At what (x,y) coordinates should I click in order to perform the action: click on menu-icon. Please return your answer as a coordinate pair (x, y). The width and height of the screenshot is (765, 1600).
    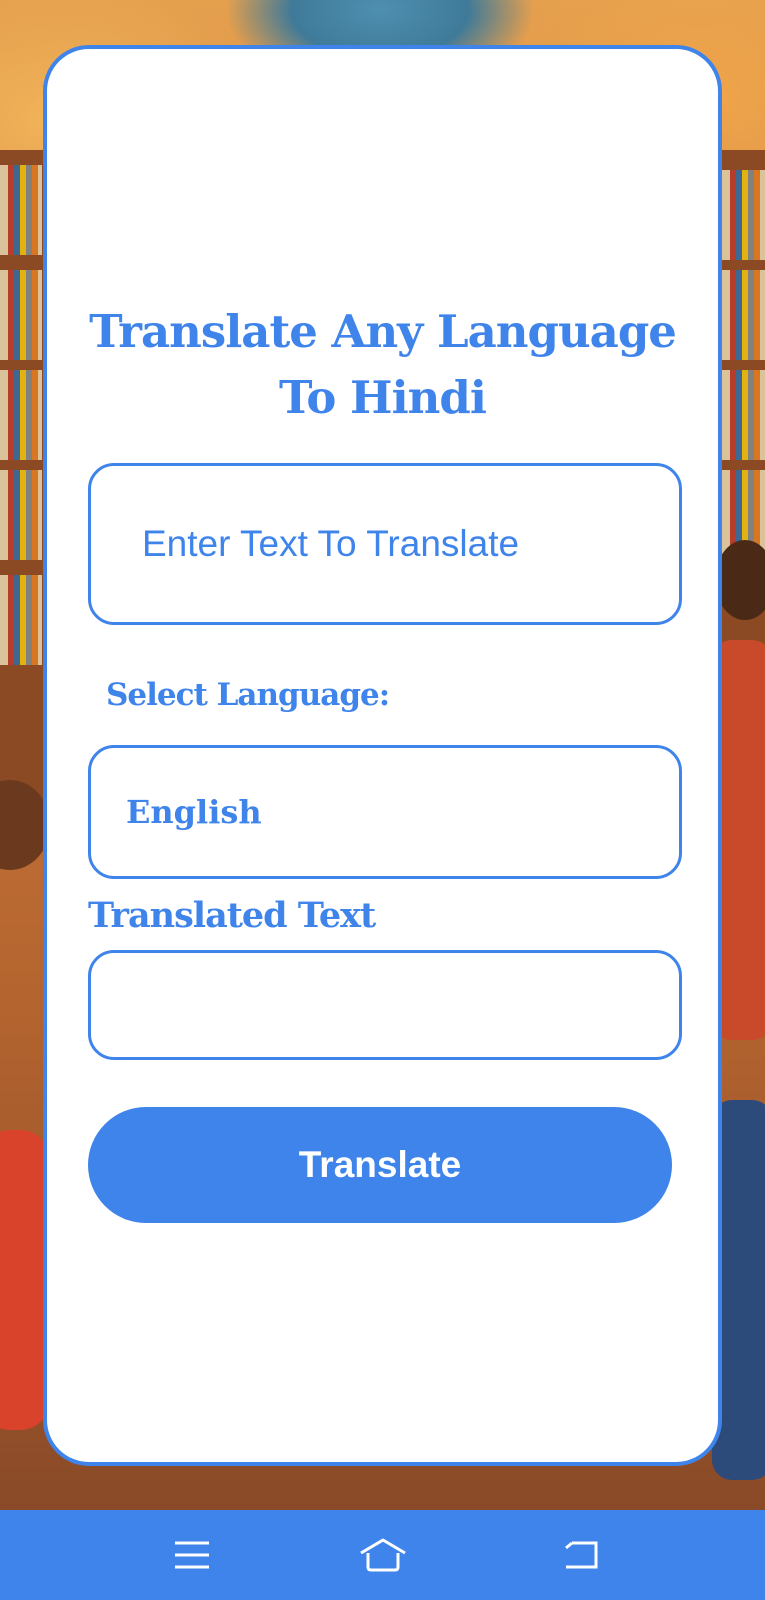
    Looking at the image, I should click on (192, 1555).